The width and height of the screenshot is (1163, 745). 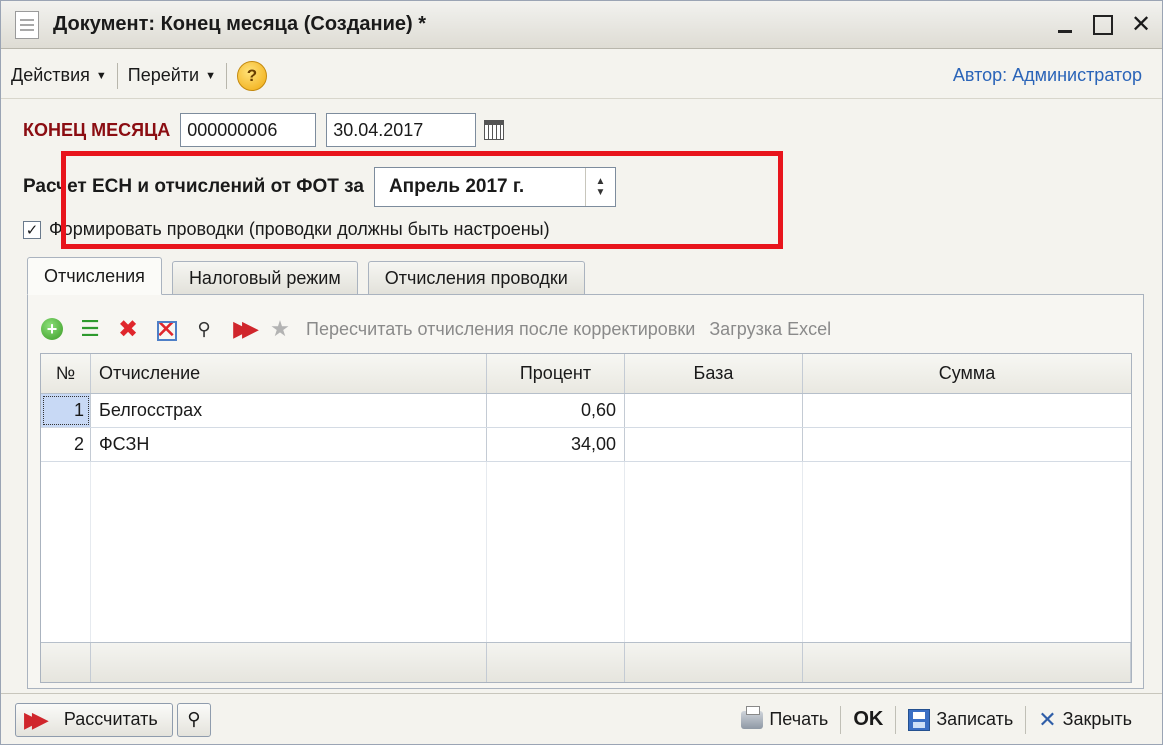 What do you see at coordinates (1065, 25) in the screenshot?
I see `minimize-button` at bounding box center [1065, 25].